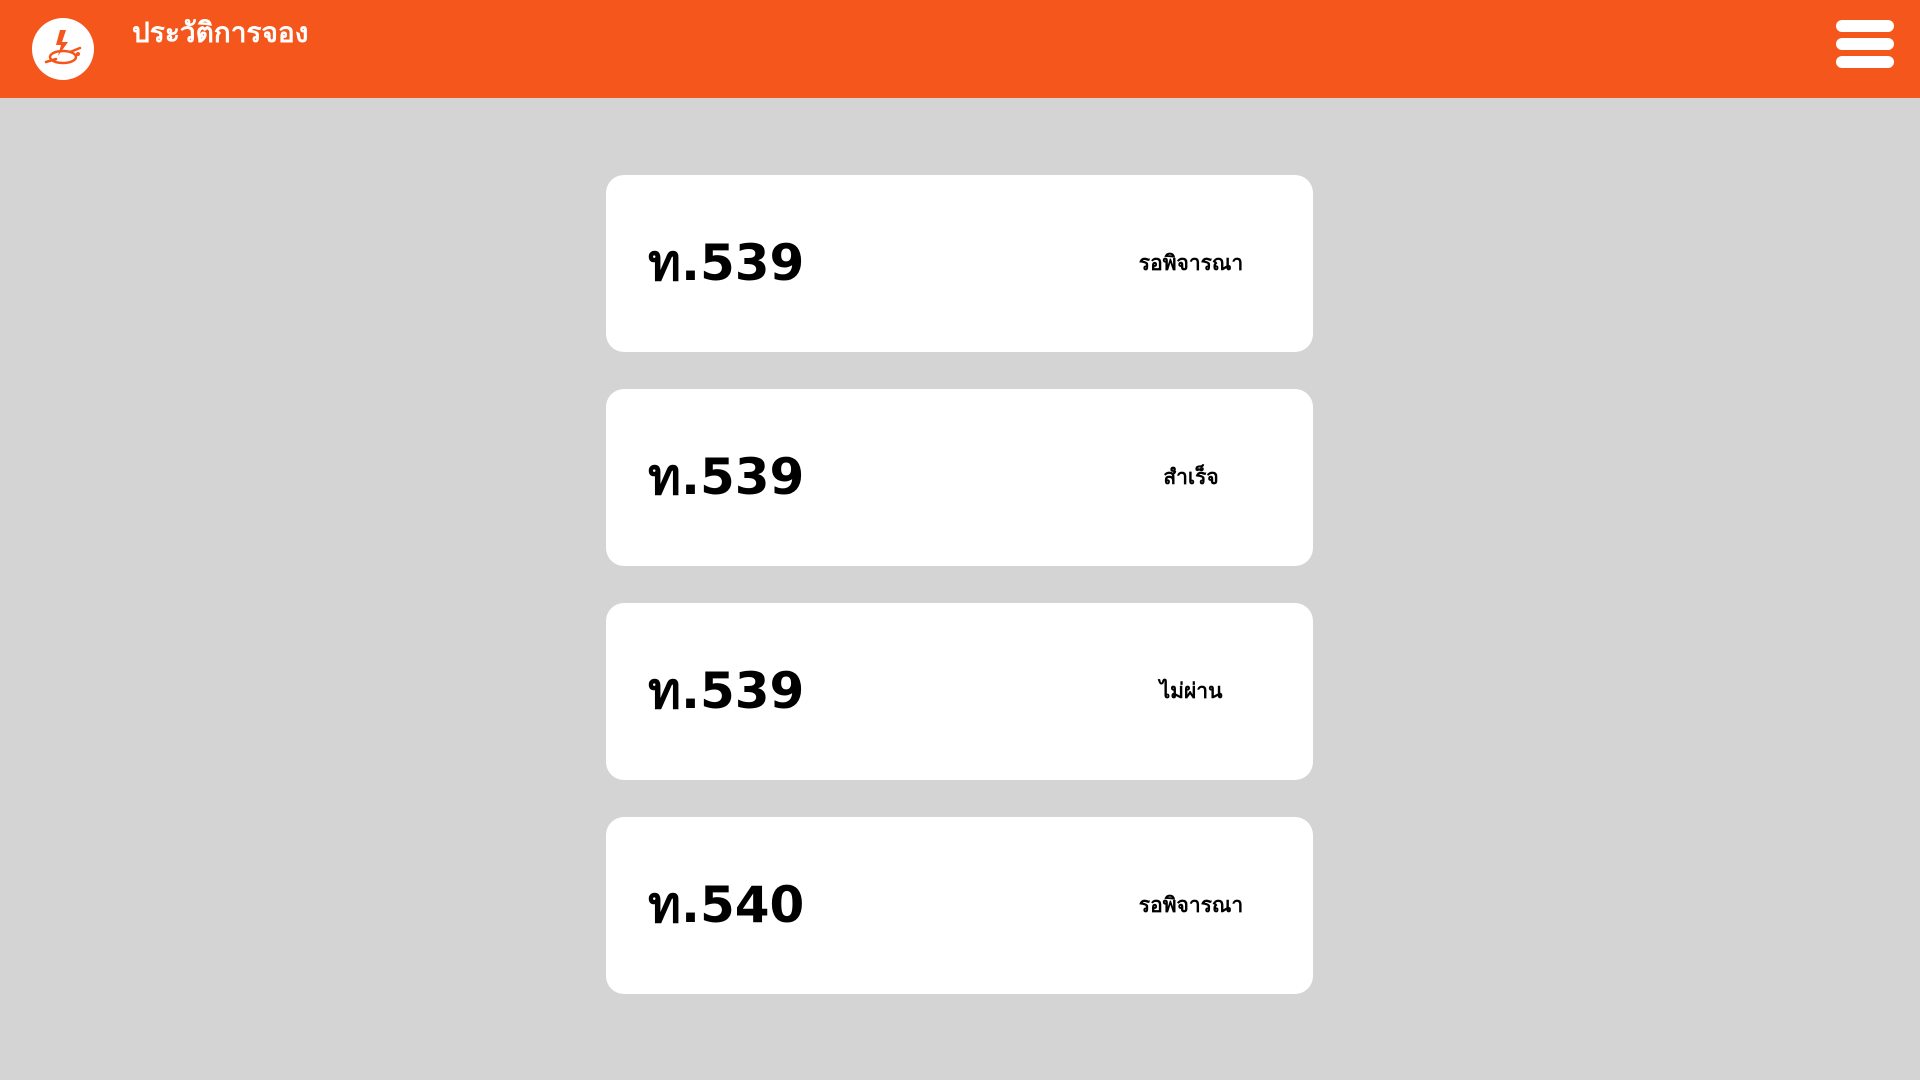 The width and height of the screenshot is (1920, 1080). What do you see at coordinates (960, 49) in the screenshot?
I see `app-header: ประวัติการจอง` at bounding box center [960, 49].